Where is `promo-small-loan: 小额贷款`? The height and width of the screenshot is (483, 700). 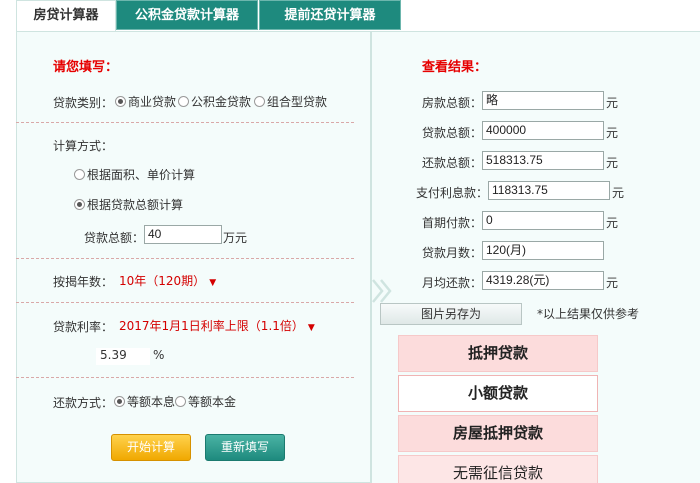 promo-small-loan: 小额贷款 is located at coordinates (498, 393).